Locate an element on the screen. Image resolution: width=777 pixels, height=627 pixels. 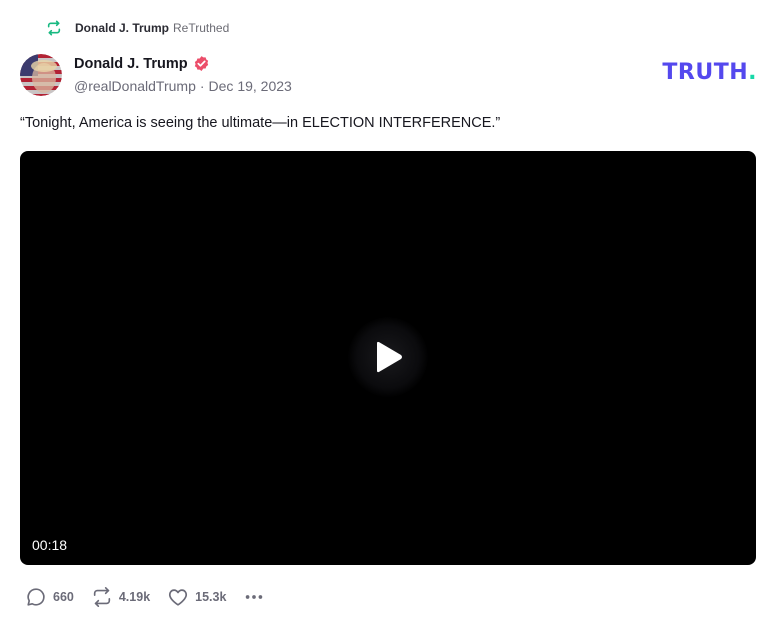
play-icon is located at coordinates (389, 357).